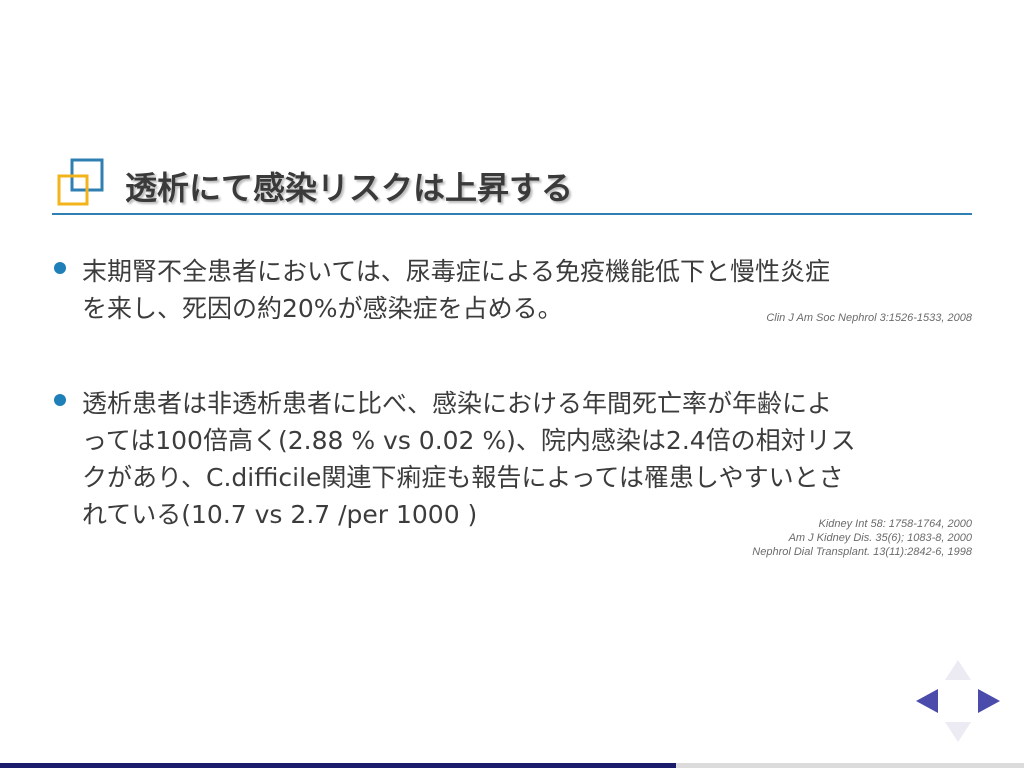 The height and width of the screenshot is (768, 1024). I want to click on nav-up-icon, so click(958, 670).